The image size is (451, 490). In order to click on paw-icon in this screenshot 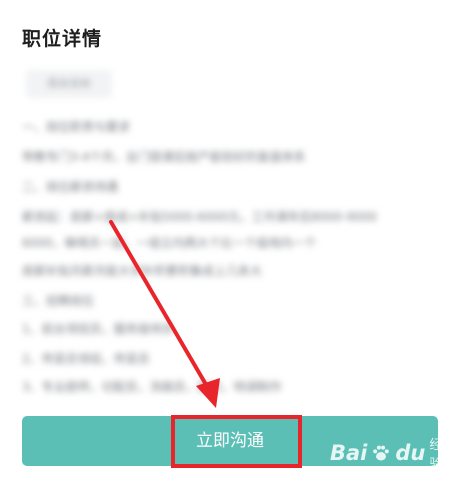, I will do `click(381, 453)`.